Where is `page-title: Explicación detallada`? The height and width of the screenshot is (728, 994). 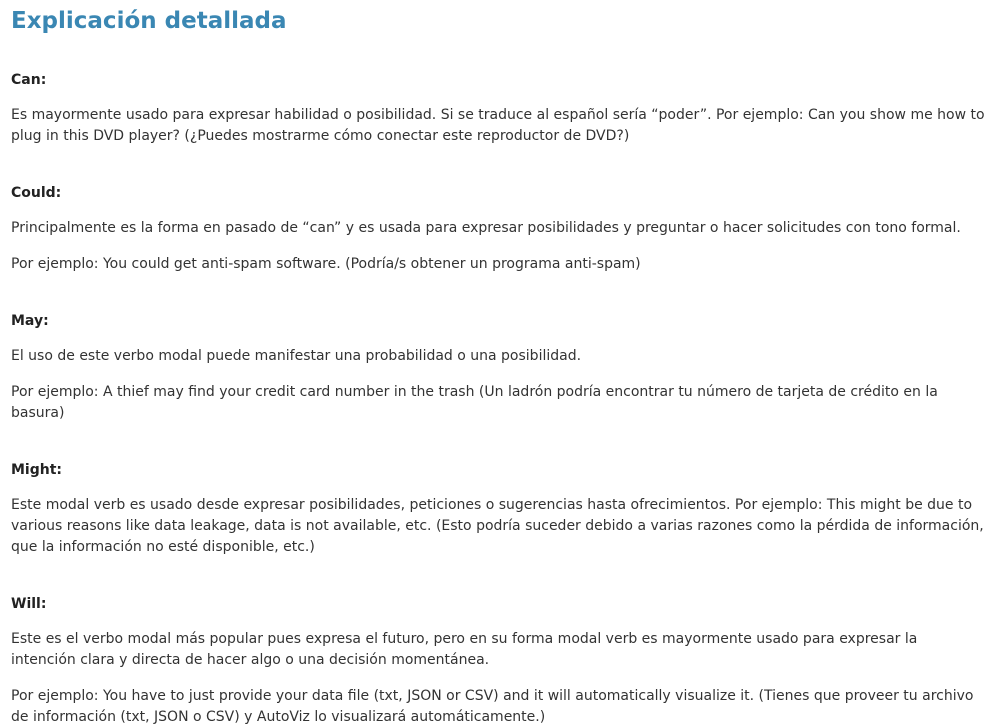
page-title: Explicación detallada is located at coordinates (149, 21).